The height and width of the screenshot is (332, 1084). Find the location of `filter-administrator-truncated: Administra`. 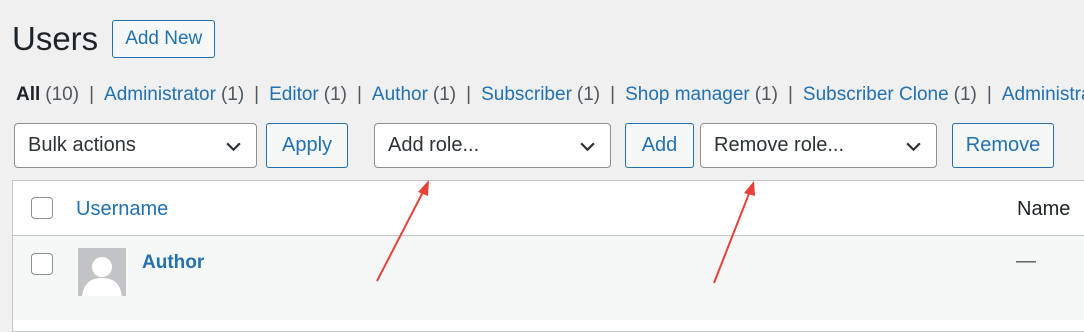

filter-administrator-truncated: Administra is located at coordinates (1043, 95).